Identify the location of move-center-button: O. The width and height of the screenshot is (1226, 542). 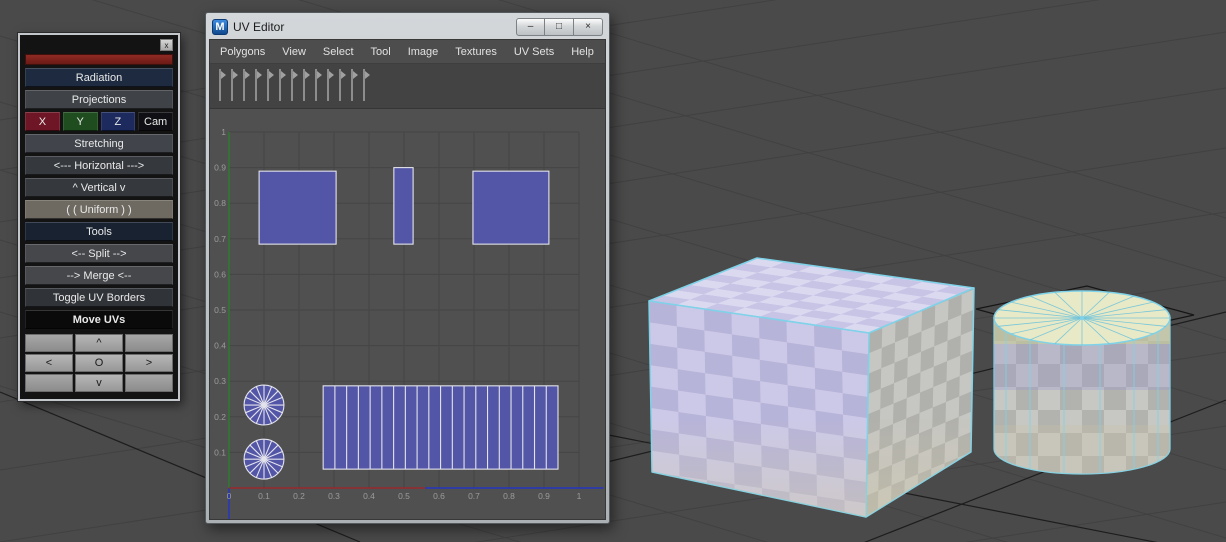
(99, 363).